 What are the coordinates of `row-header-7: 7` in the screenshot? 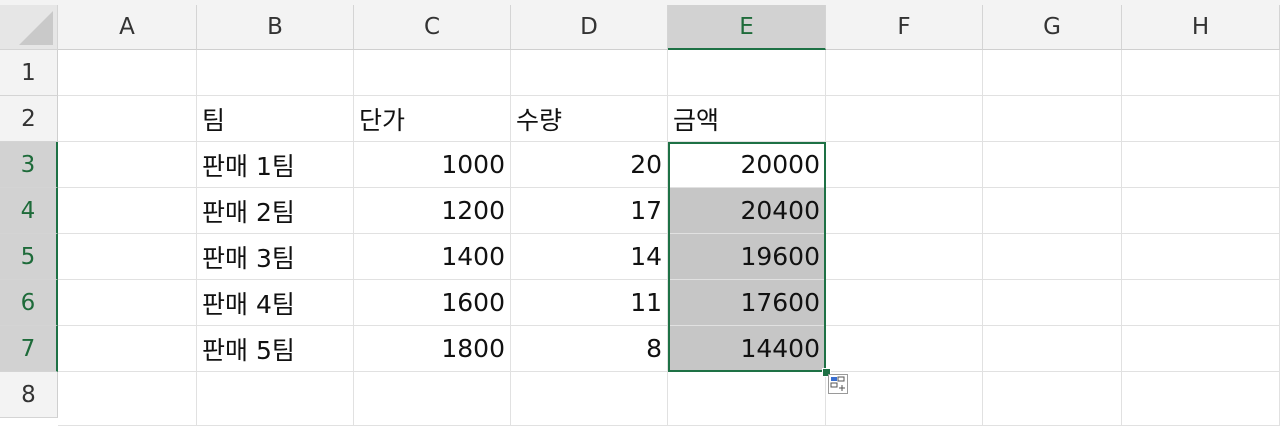 It's located at (29, 349).